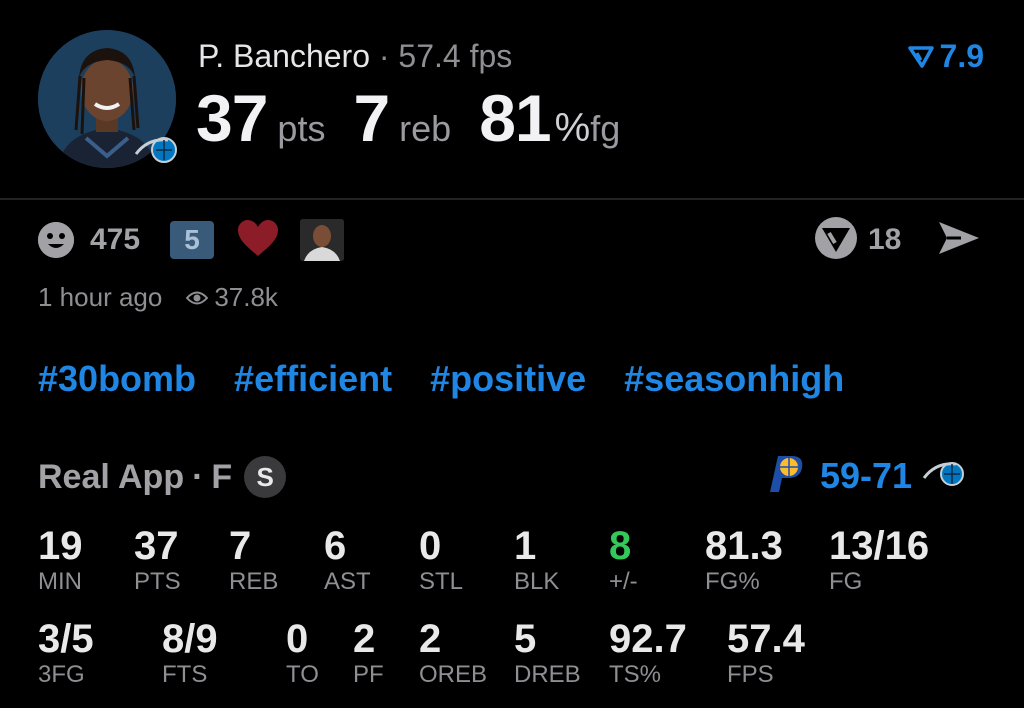  What do you see at coordinates (605, 128) in the screenshot?
I see `fg-unit: fg` at bounding box center [605, 128].